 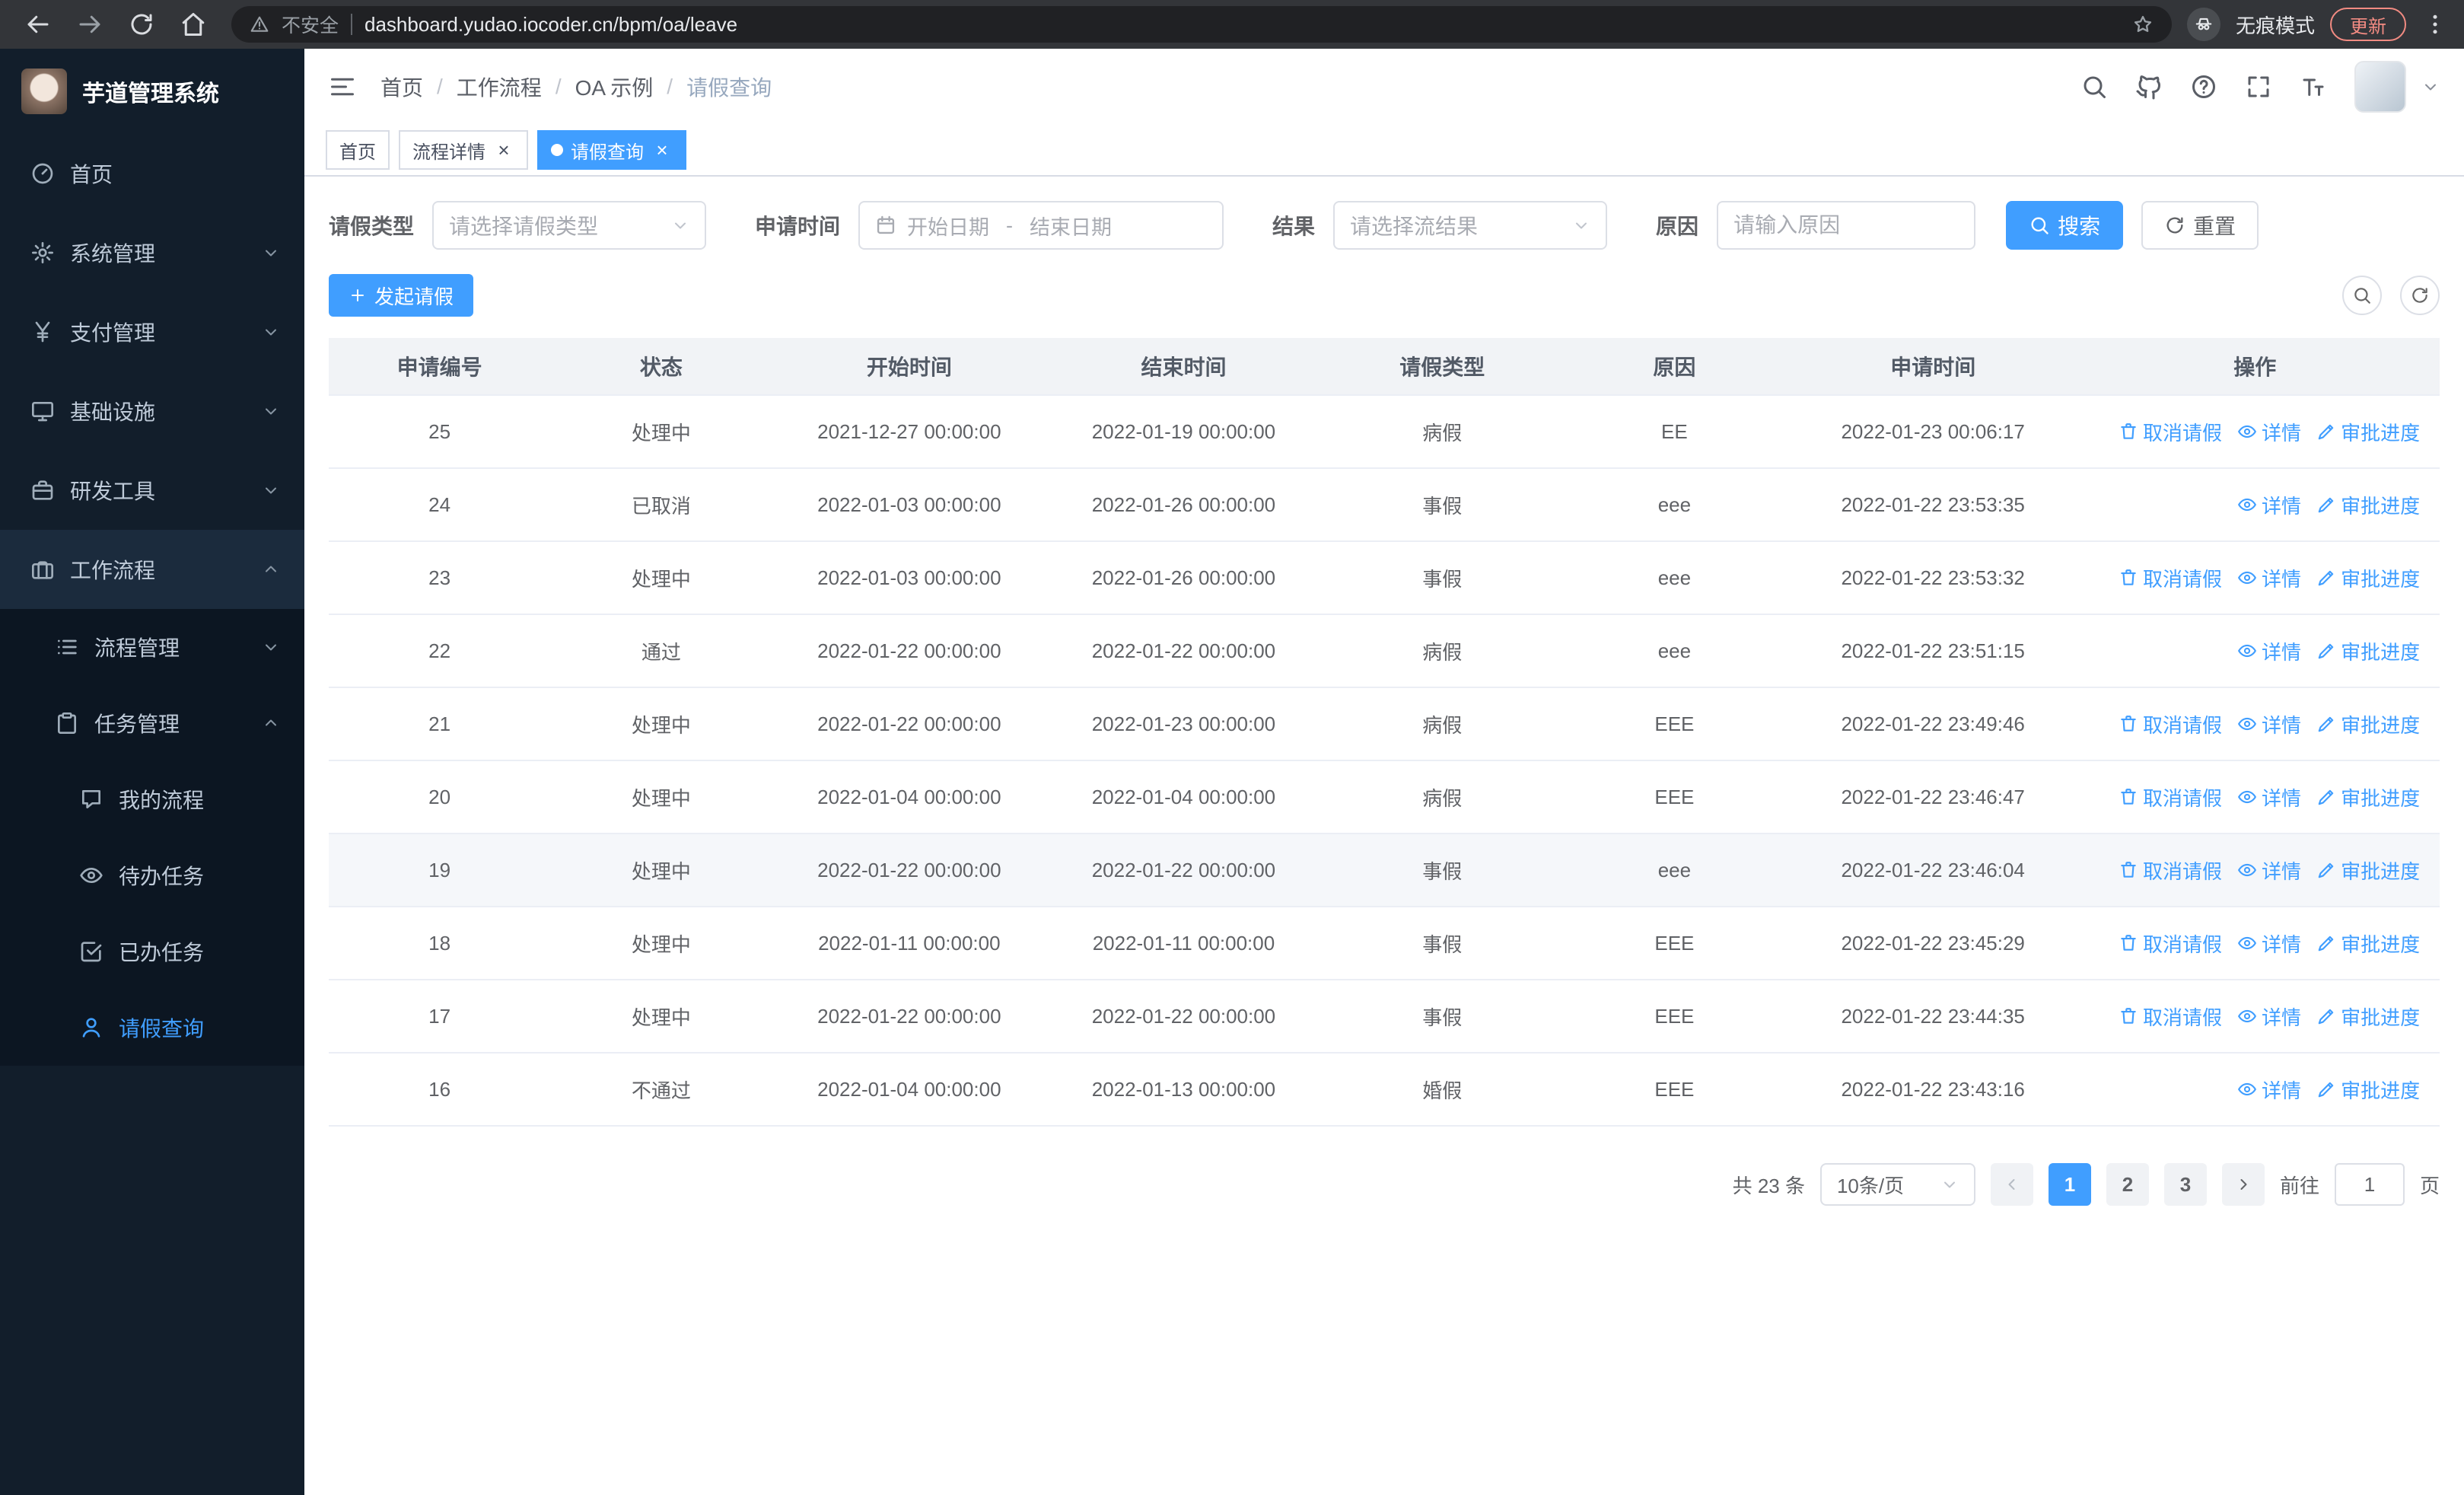 What do you see at coordinates (2362, 296) in the screenshot?
I see `toggle-search-button` at bounding box center [2362, 296].